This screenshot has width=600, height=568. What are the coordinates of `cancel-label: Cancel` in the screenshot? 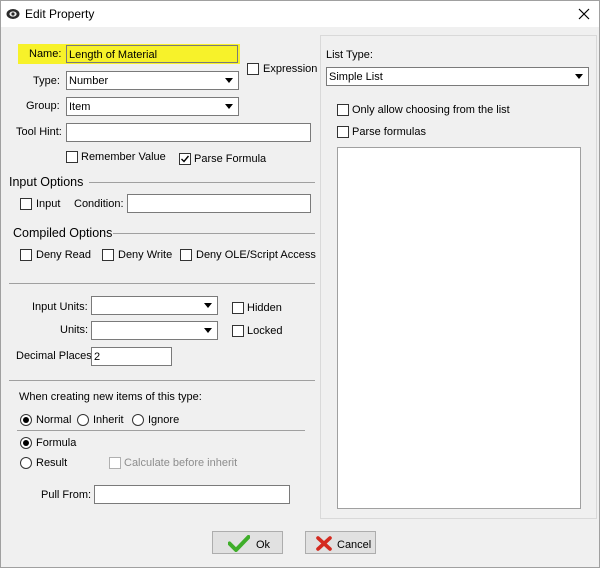 It's located at (354, 545).